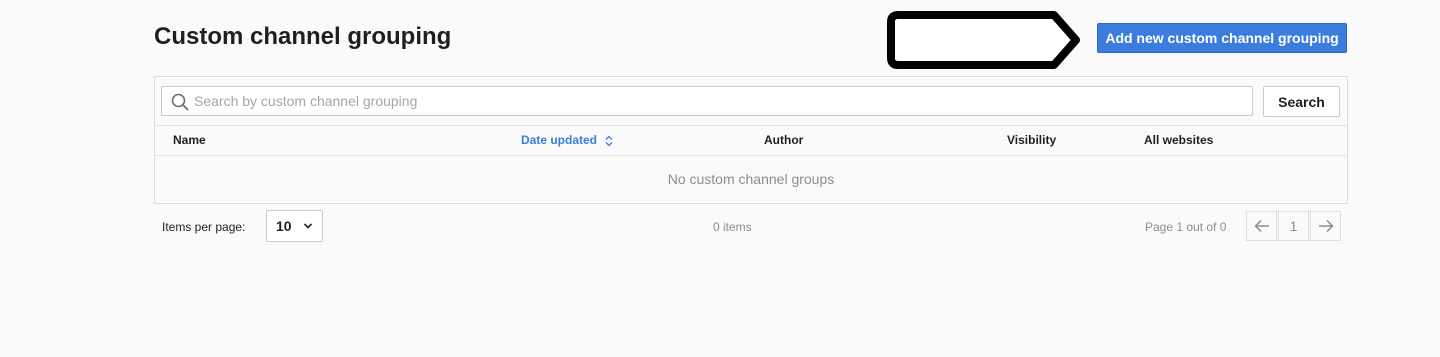 This screenshot has height=357, width=1440. I want to click on annotation-arrow-shape, so click(983, 40).